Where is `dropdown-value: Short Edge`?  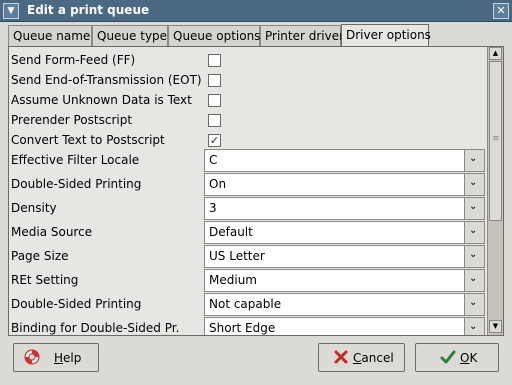
dropdown-value: Short Edge is located at coordinates (242, 328).